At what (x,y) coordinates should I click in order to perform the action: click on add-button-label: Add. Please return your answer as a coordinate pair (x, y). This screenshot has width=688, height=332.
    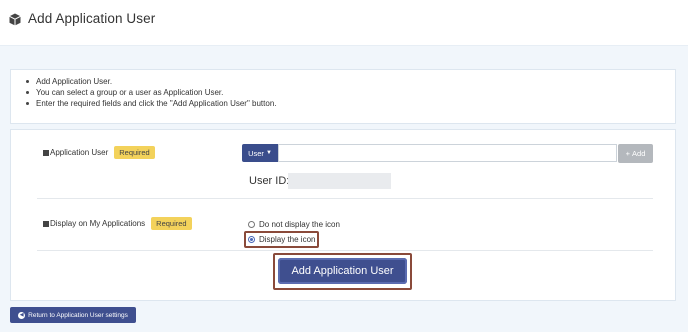
    Looking at the image, I should click on (639, 153).